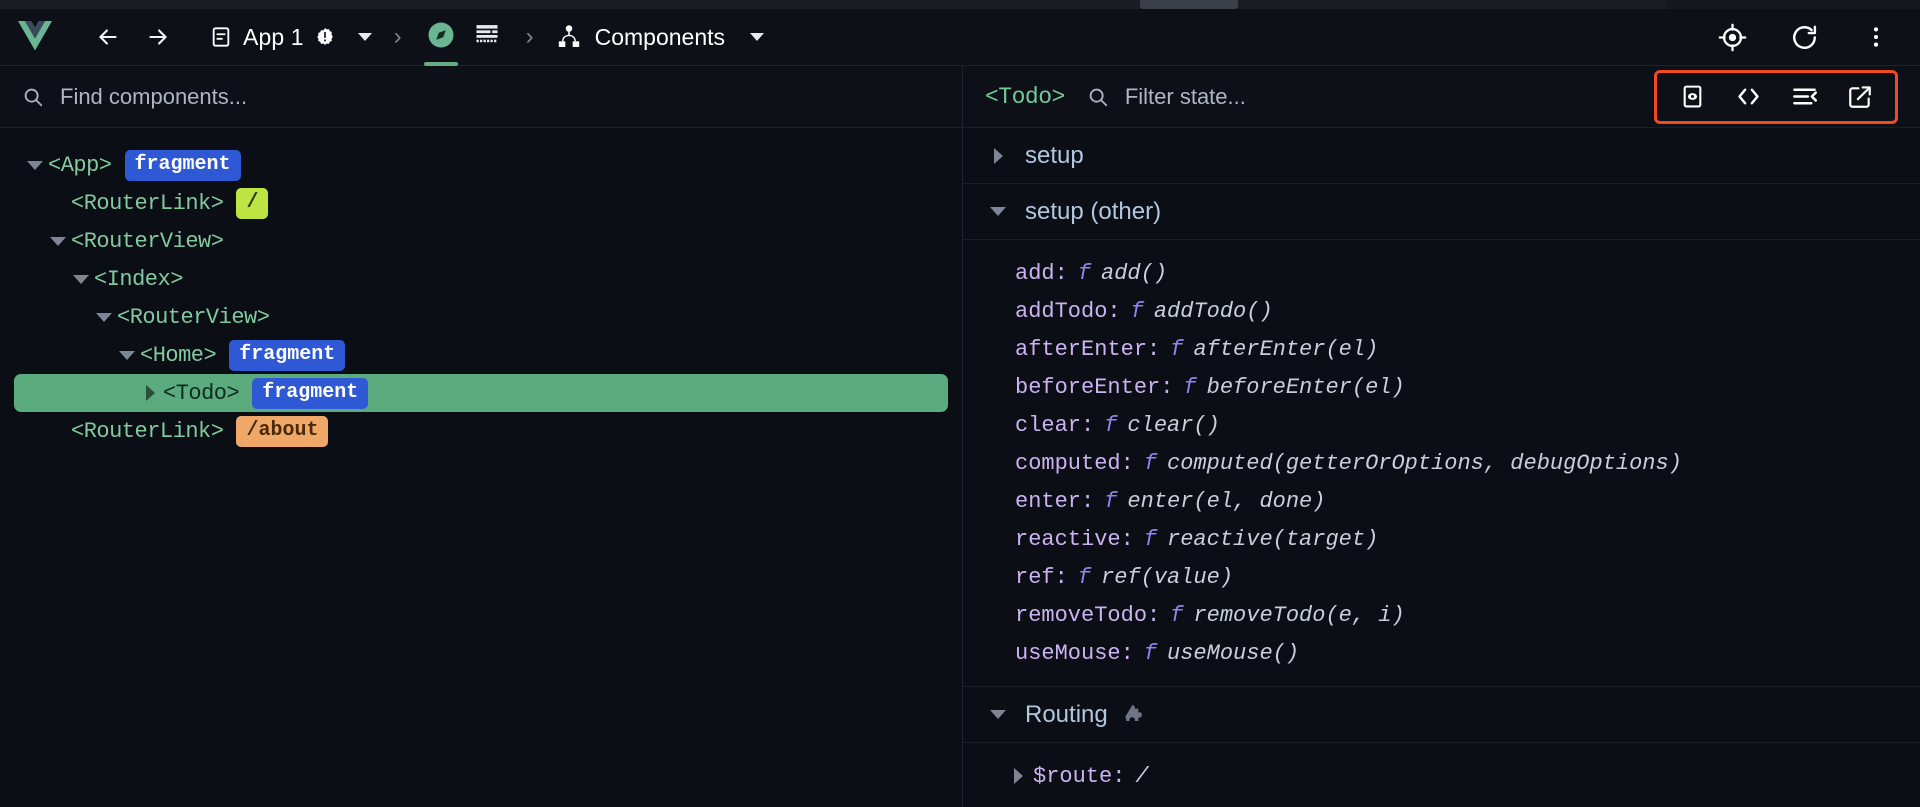 This screenshot has height=807, width=1920. Describe the element at coordinates (1226, 501) in the screenshot. I see `function-signature: enter(el, done)` at that location.